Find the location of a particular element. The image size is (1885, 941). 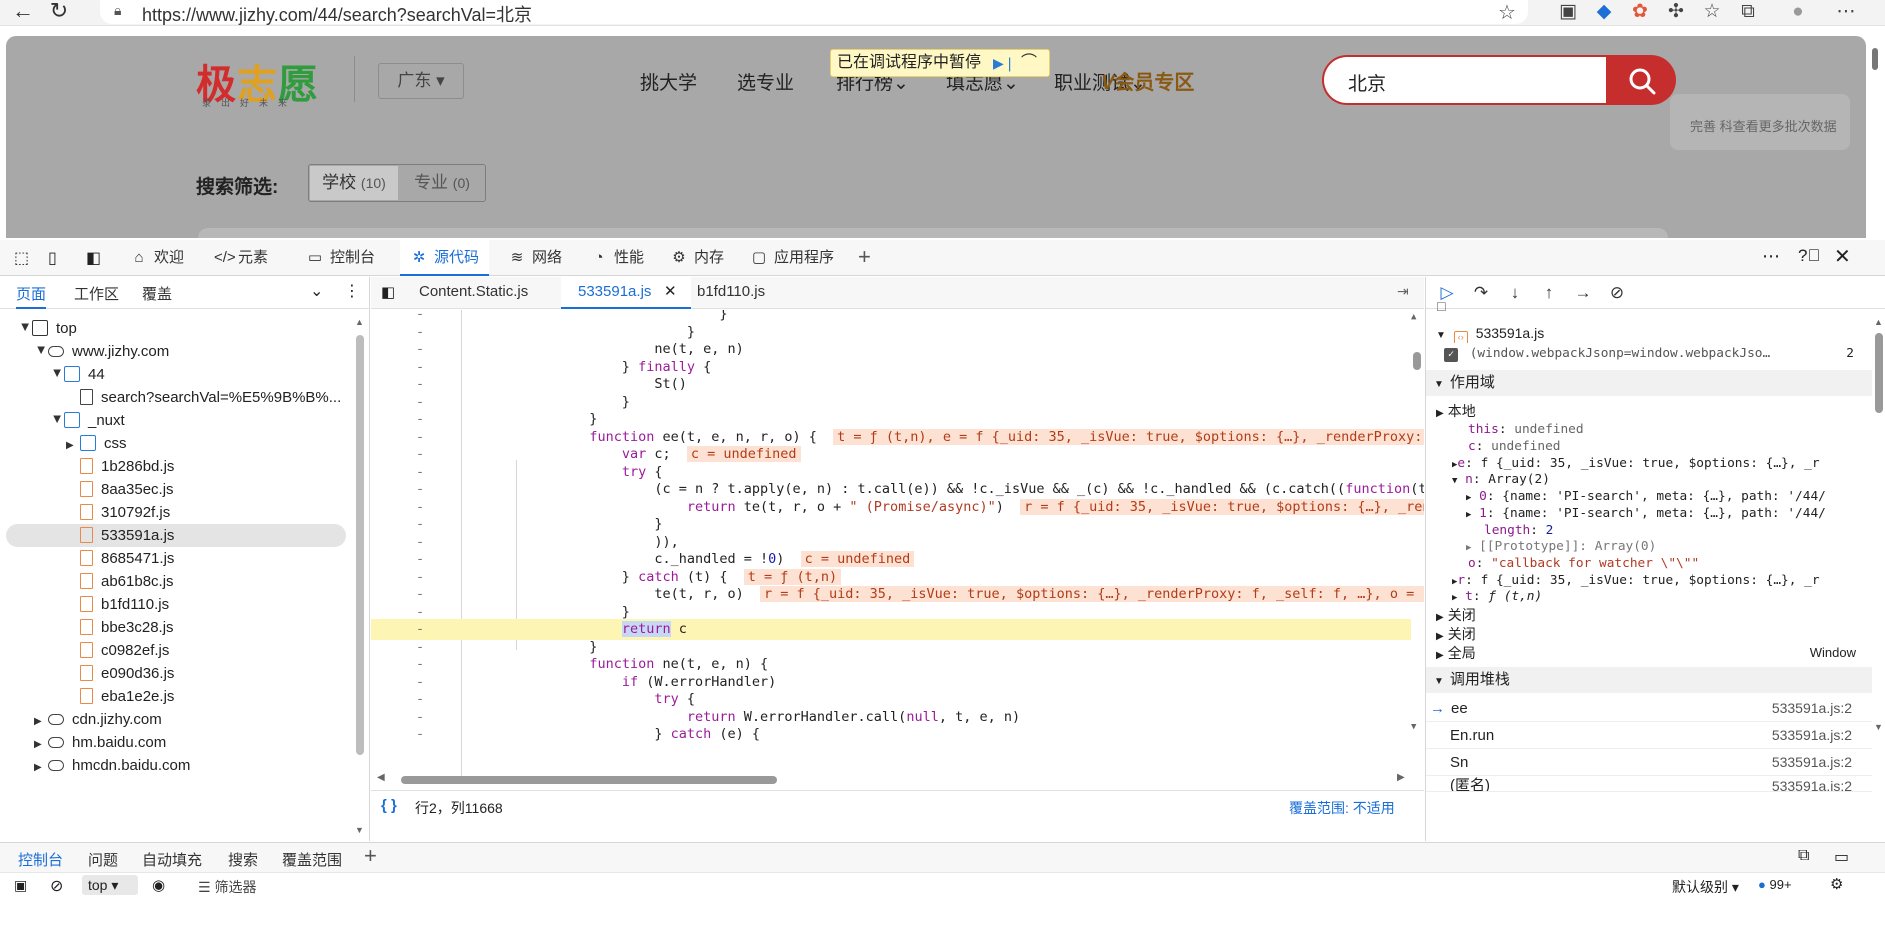

editor-hscrollbar: ◀ ▶ is located at coordinates (892, 779).